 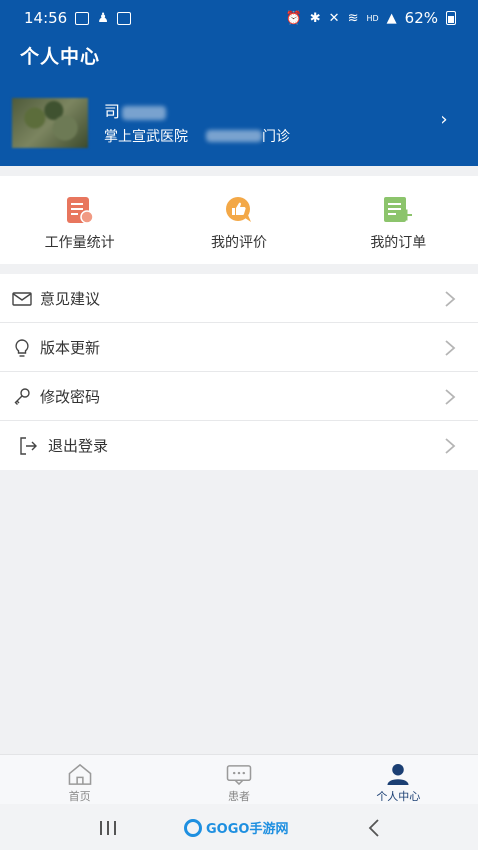 I want to click on profile-row: 司 掌上宣武医院 门诊 ›, so click(x=239, y=122).